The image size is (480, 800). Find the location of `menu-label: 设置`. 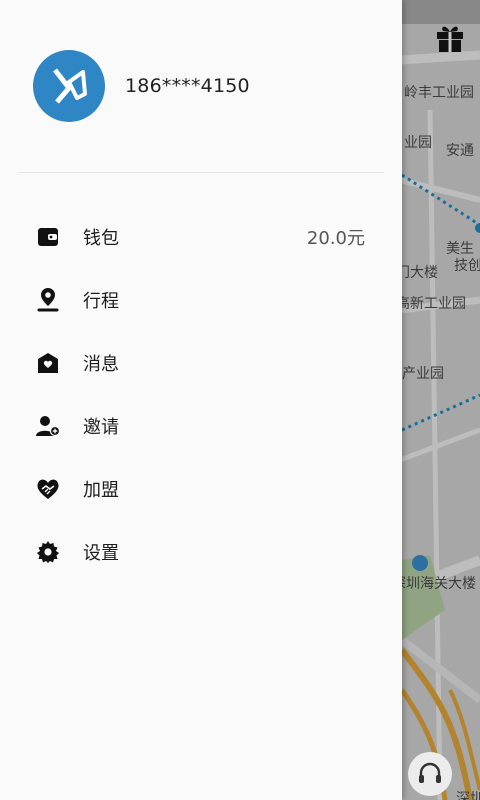

menu-label: 设置 is located at coordinates (101, 553).